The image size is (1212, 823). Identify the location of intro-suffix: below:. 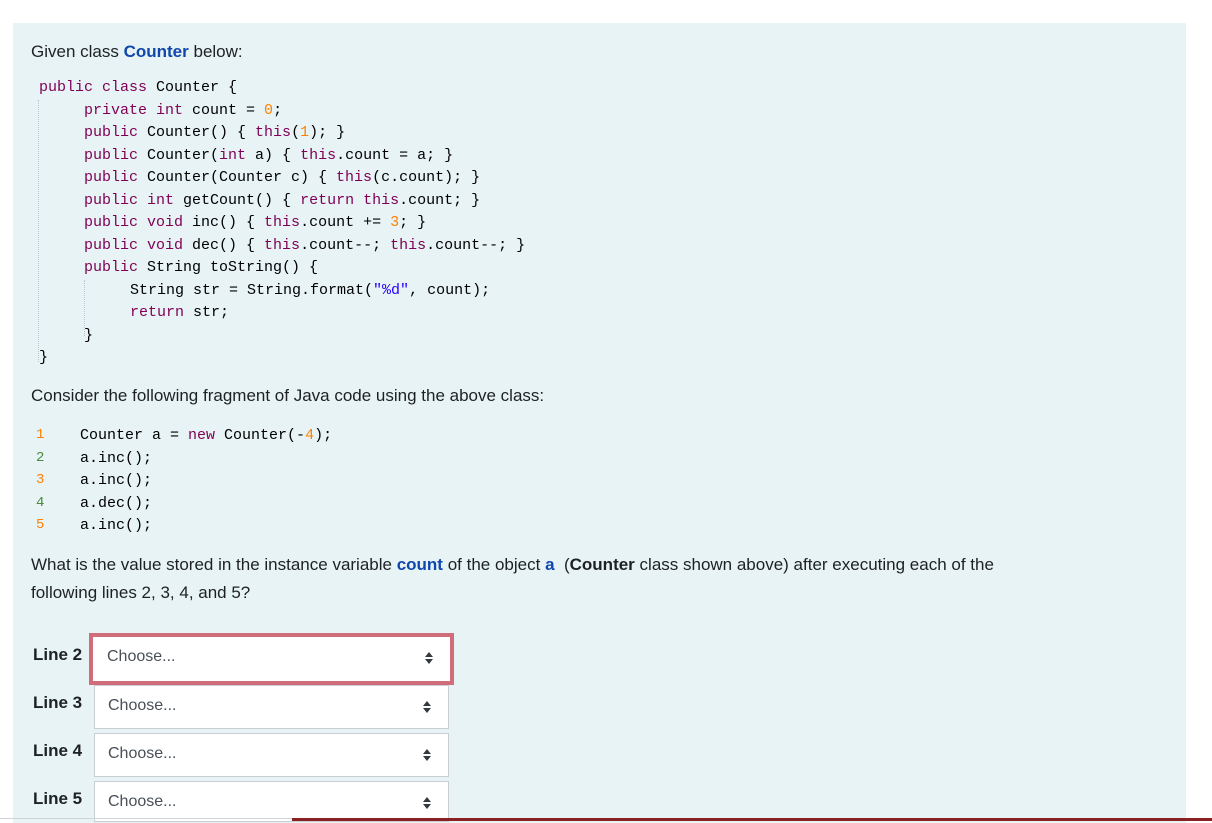
(215, 51).